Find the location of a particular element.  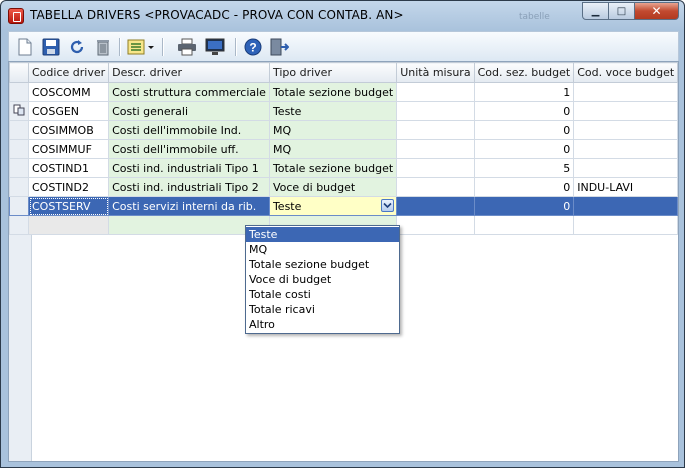

dropdown-option-mq: MQ is located at coordinates (322, 249).